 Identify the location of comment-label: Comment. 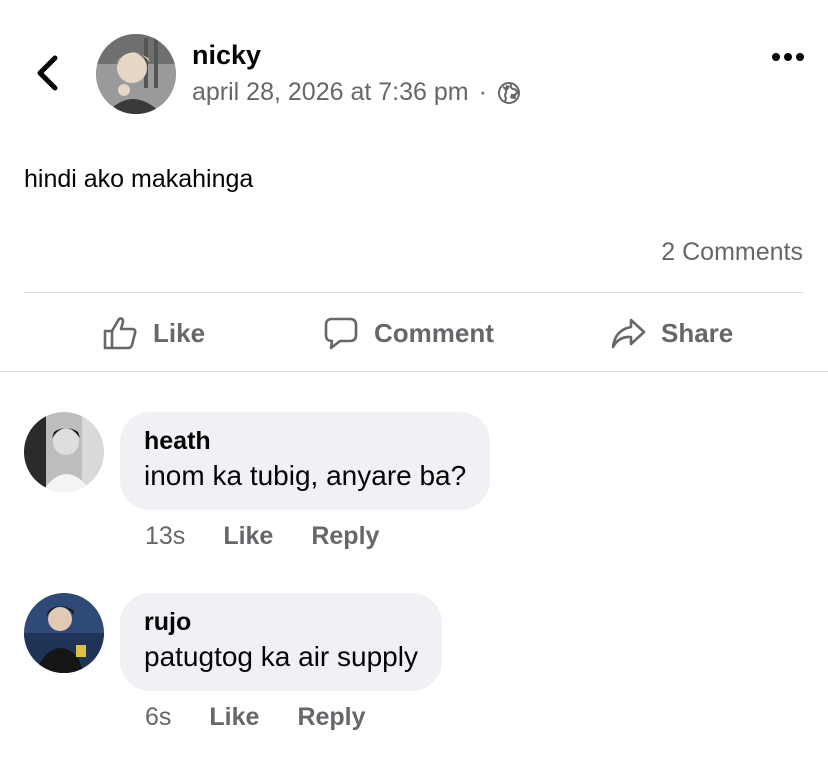
(434, 332).